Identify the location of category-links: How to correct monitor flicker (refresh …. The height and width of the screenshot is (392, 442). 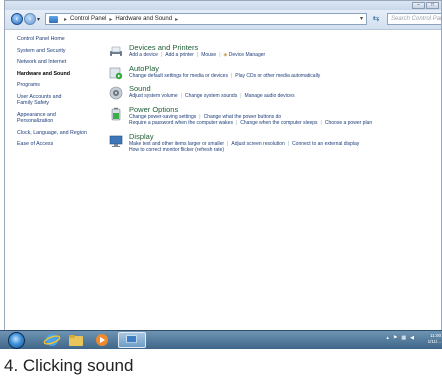
(285, 150).